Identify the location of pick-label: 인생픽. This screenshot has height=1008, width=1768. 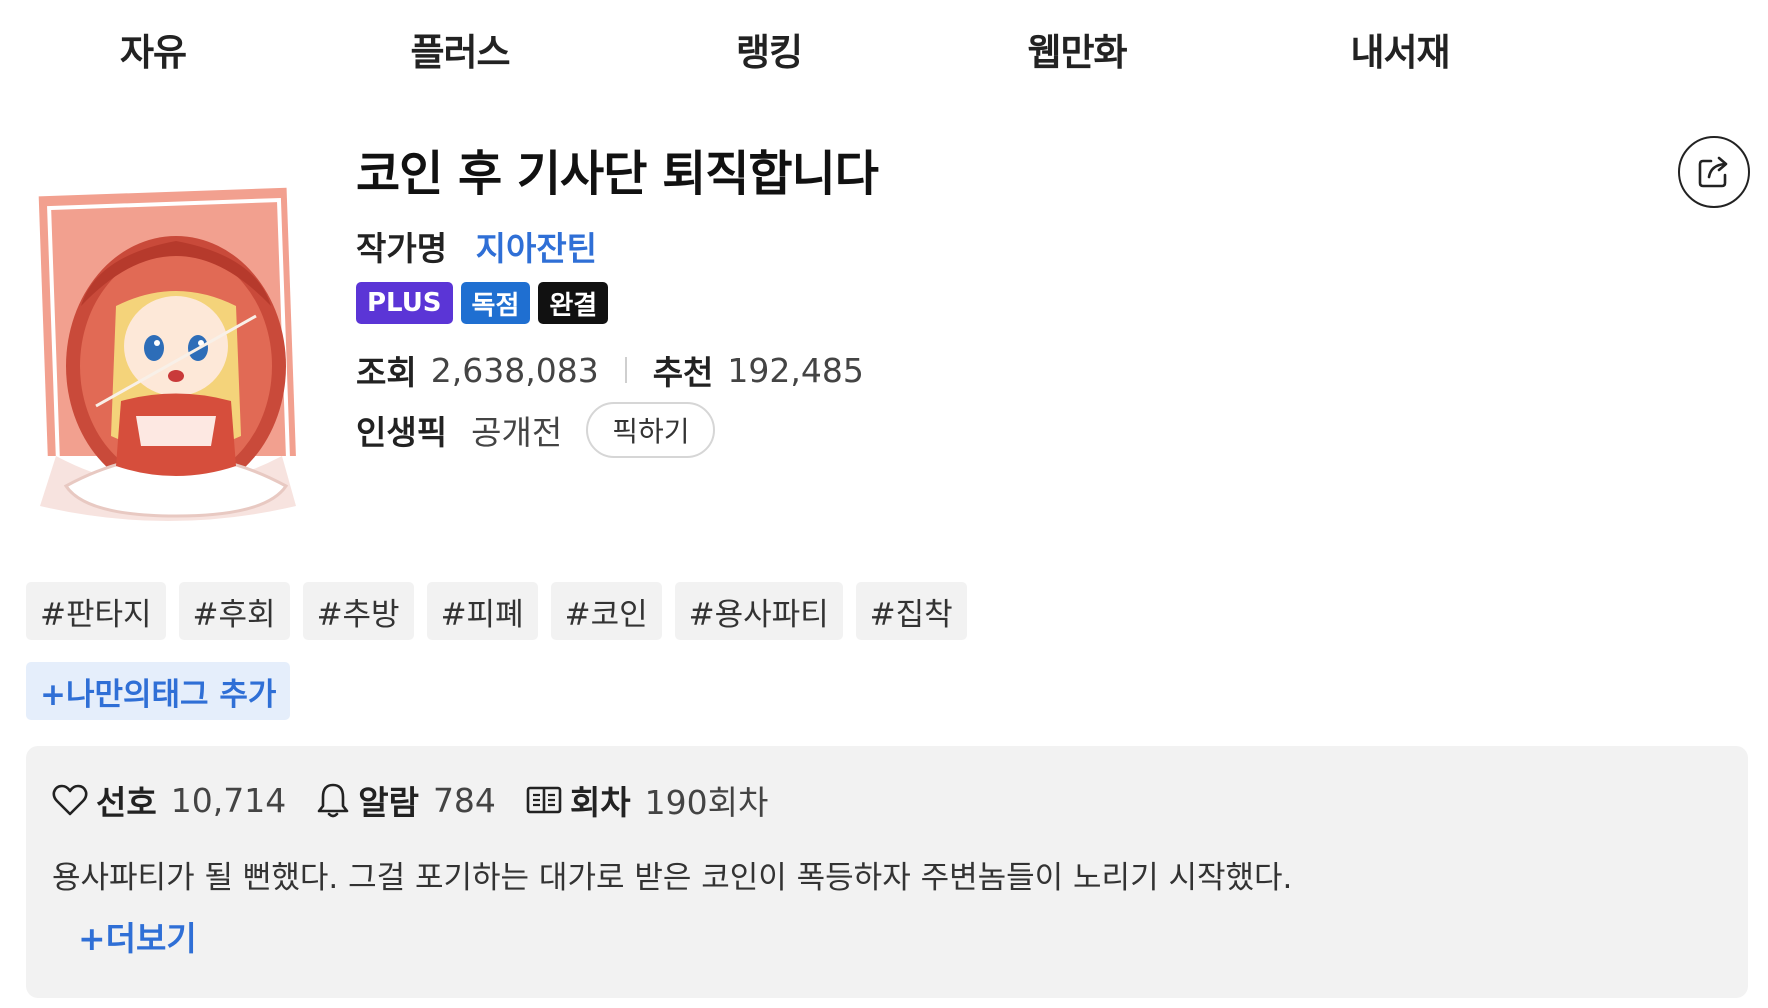
(402, 432).